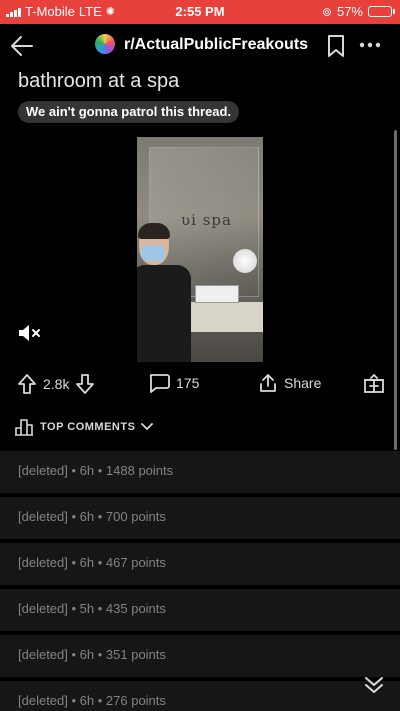 The image size is (400, 711). I want to click on double-chevron-down-icon, so click(374, 685).